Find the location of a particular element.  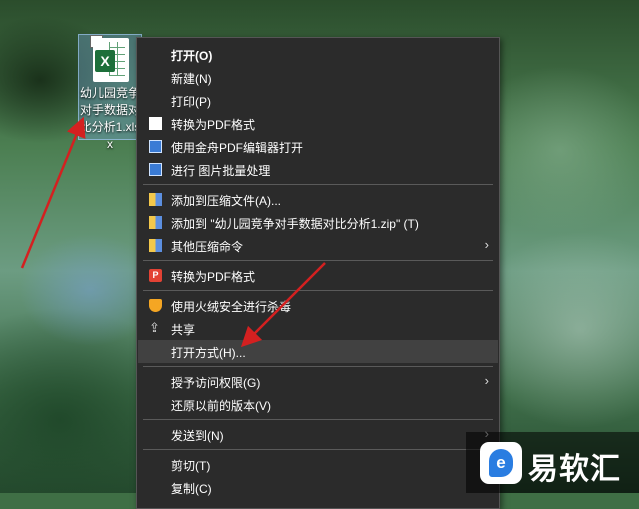

menu-item-label: 使用金舟PDF编辑器打开 is located at coordinates (237, 148).